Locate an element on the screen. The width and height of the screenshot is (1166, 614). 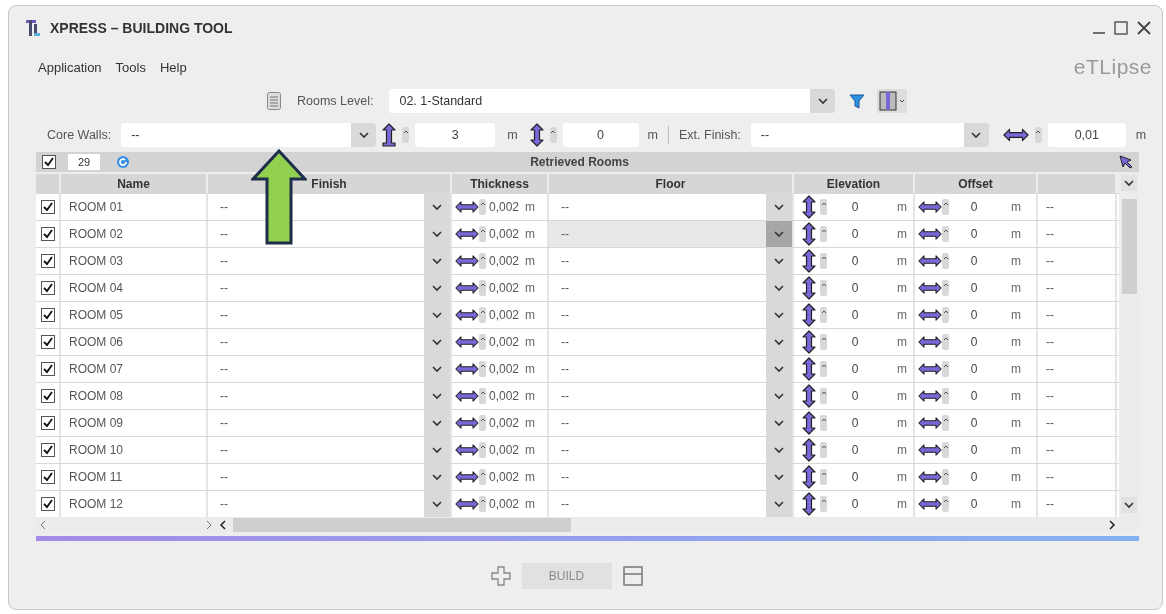
menu-item: Application is located at coordinates (70, 67).